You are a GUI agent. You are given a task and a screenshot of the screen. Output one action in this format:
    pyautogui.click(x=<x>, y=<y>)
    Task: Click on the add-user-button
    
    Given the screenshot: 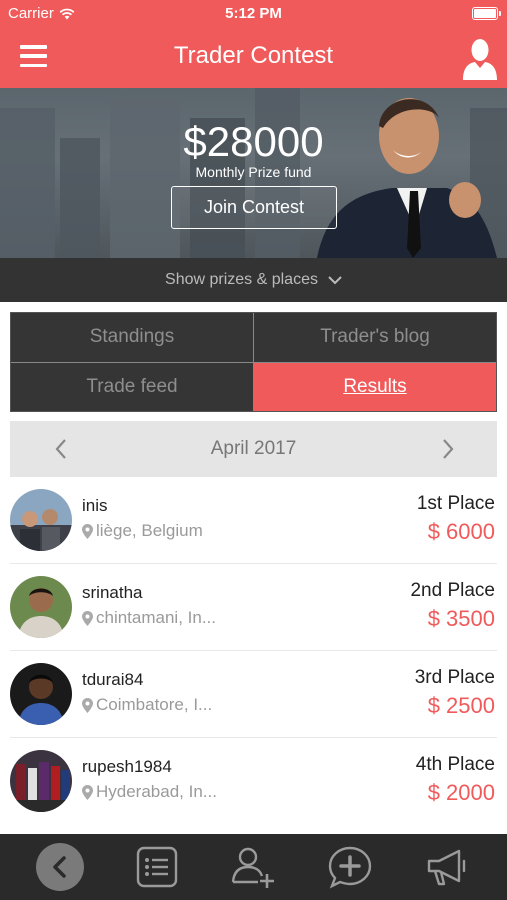 What is the action you would take?
    pyautogui.click(x=253, y=867)
    